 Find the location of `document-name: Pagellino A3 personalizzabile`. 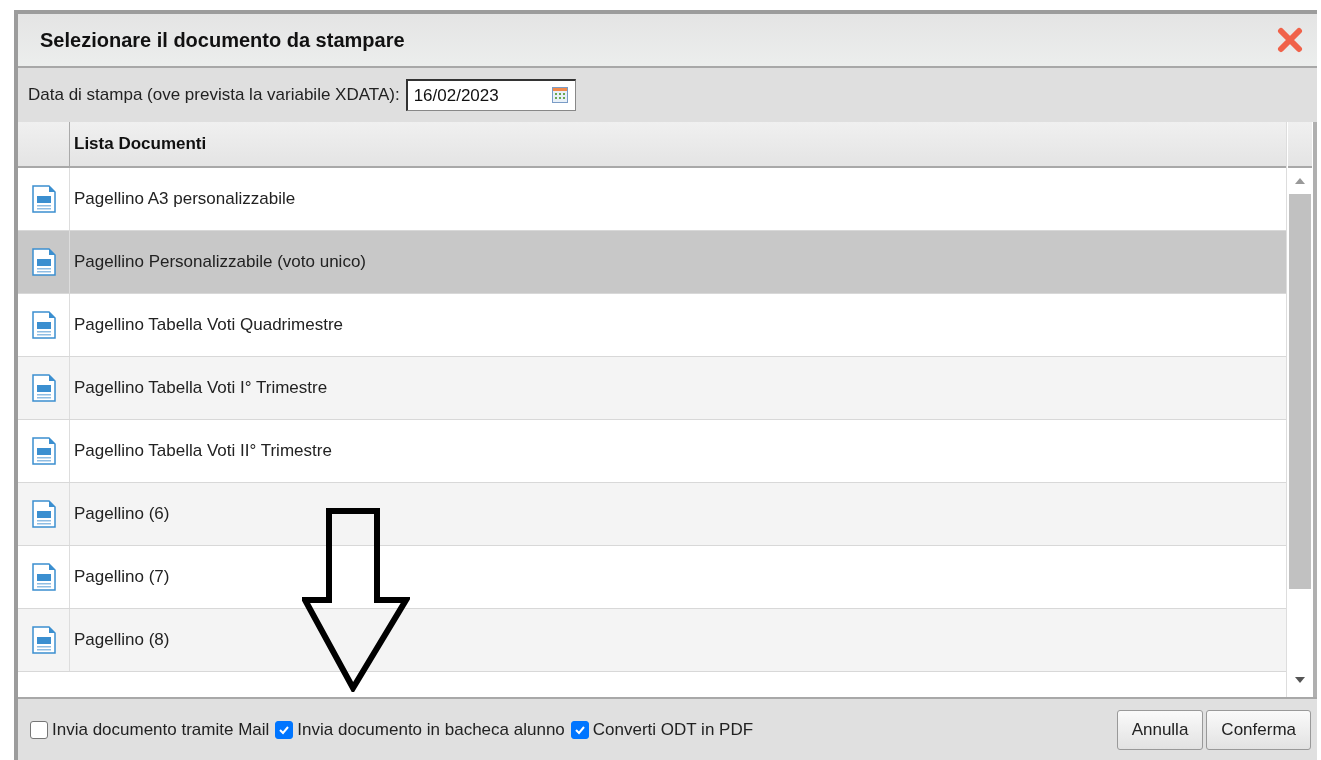

document-name: Pagellino A3 personalizzabile is located at coordinates (184, 199).